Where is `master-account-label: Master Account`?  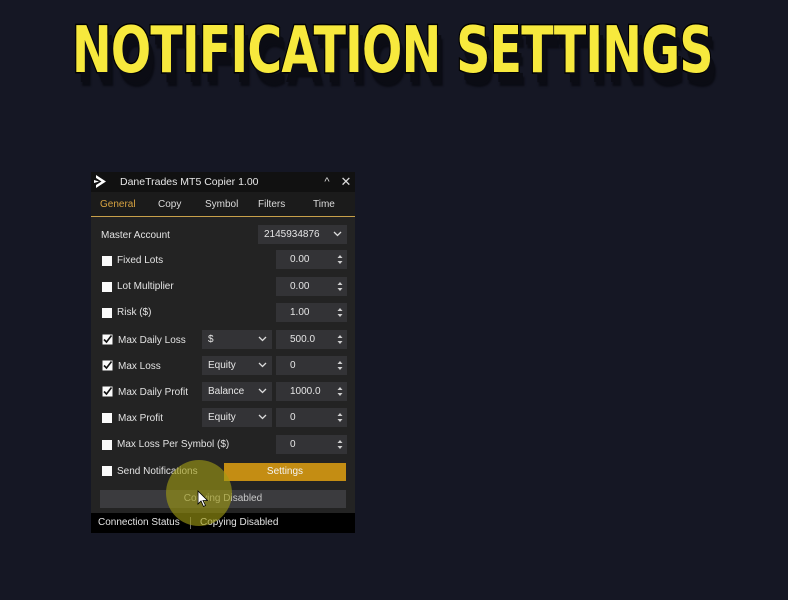
master-account-label: Master Account is located at coordinates (135, 235).